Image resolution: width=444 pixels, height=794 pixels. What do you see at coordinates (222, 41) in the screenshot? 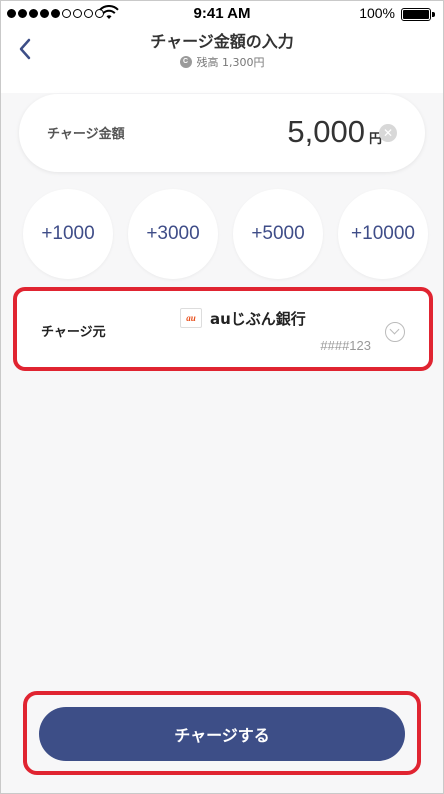
I see `page-title: チャージ金額の入力` at bounding box center [222, 41].